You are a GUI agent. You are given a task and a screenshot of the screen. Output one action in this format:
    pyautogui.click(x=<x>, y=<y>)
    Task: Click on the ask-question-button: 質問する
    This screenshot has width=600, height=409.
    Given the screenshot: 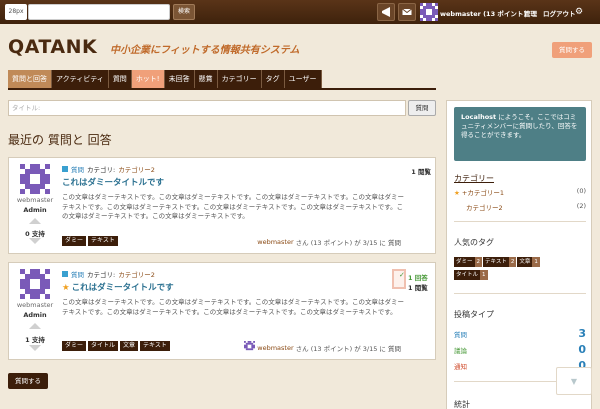 What is the action you would take?
    pyautogui.click(x=572, y=50)
    